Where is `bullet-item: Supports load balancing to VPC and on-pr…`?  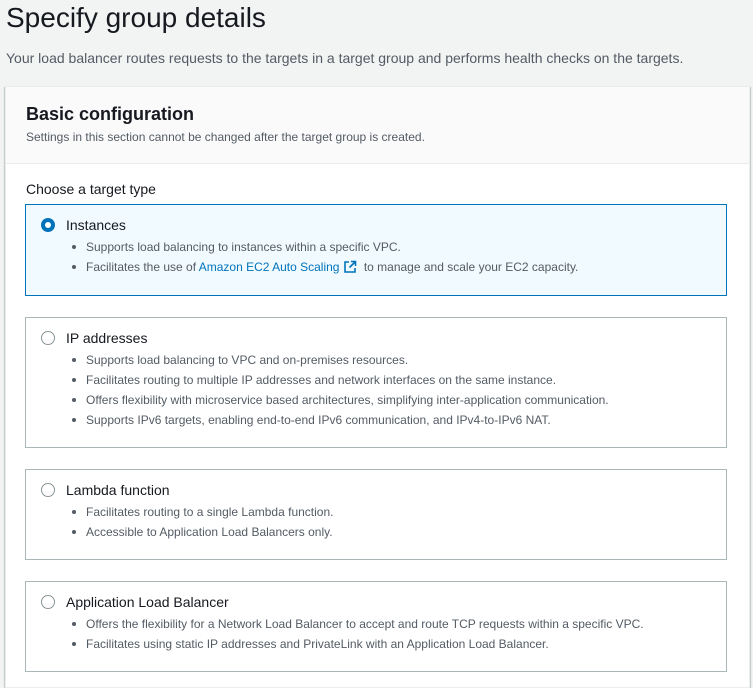 bullet-item: Supports load balancing to VPC and on-pr… is located at coordinates (394, 360).